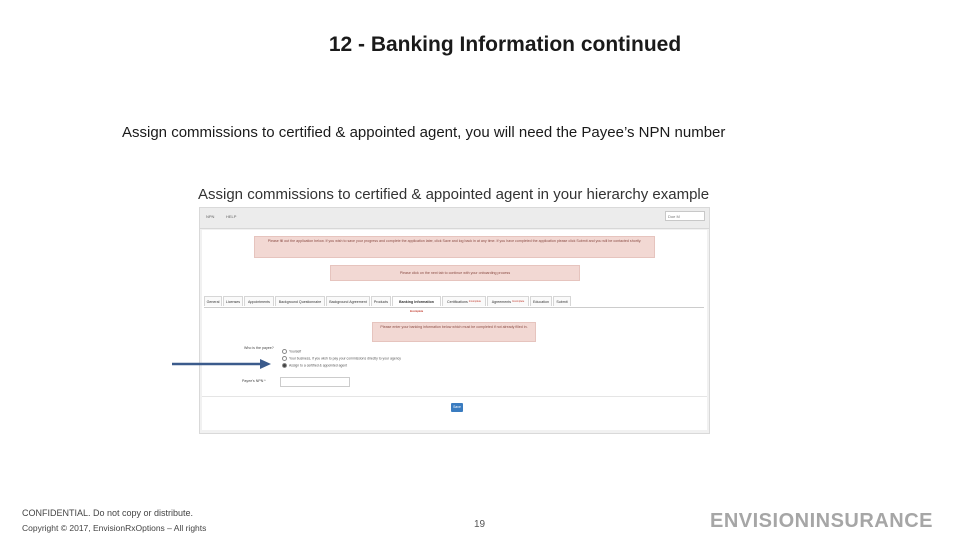 This screenshot has height=540, width=960. What do you see at coordinates (454, 396) in the screenshot?
I see `form-divider` at bounding box center [454, 396].